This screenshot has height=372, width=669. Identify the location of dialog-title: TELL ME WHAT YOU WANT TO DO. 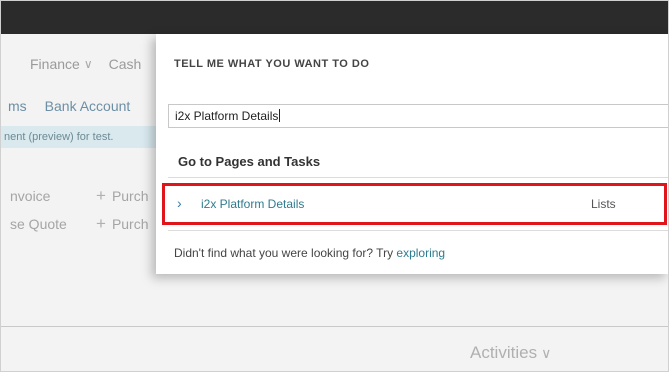
(272, 64).